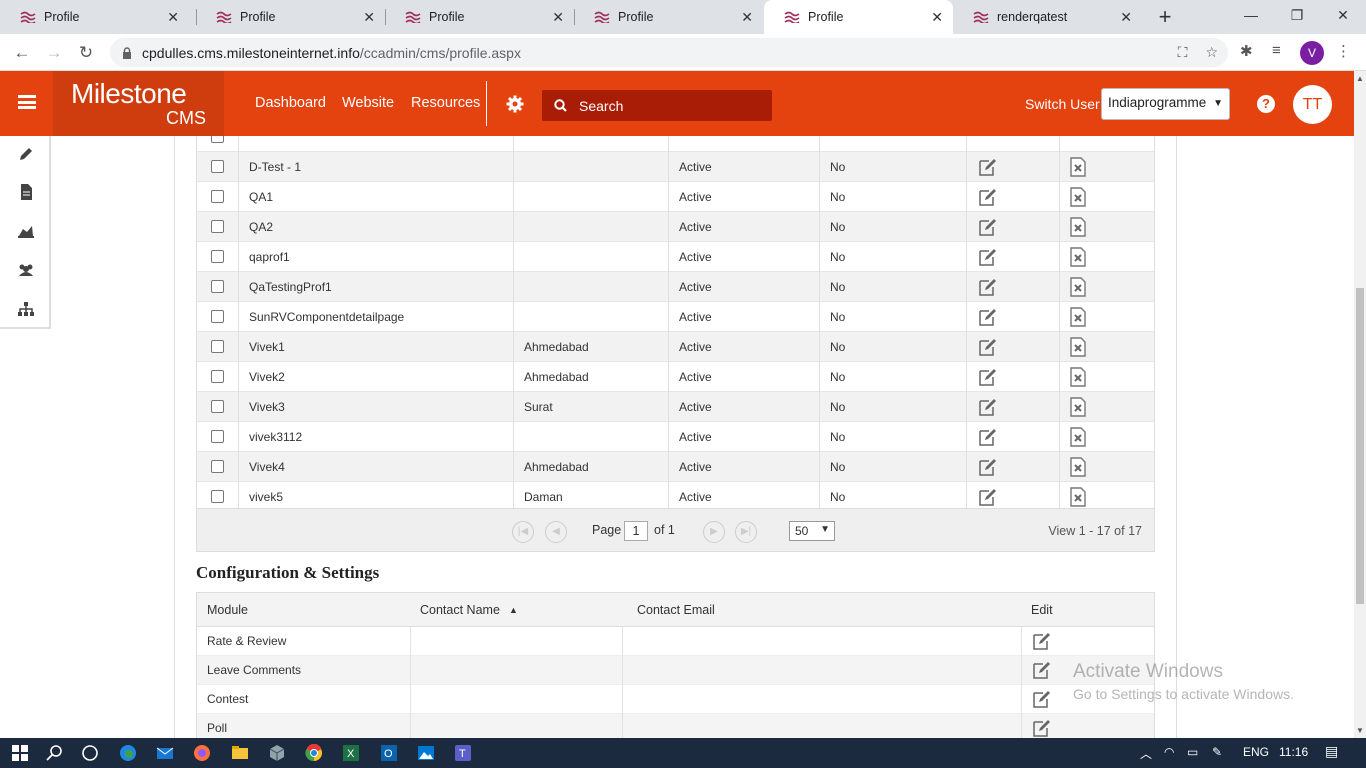  Describe the element at coordinates (20, 753) in the screenshot. I see `windows-start-icon` at that location.